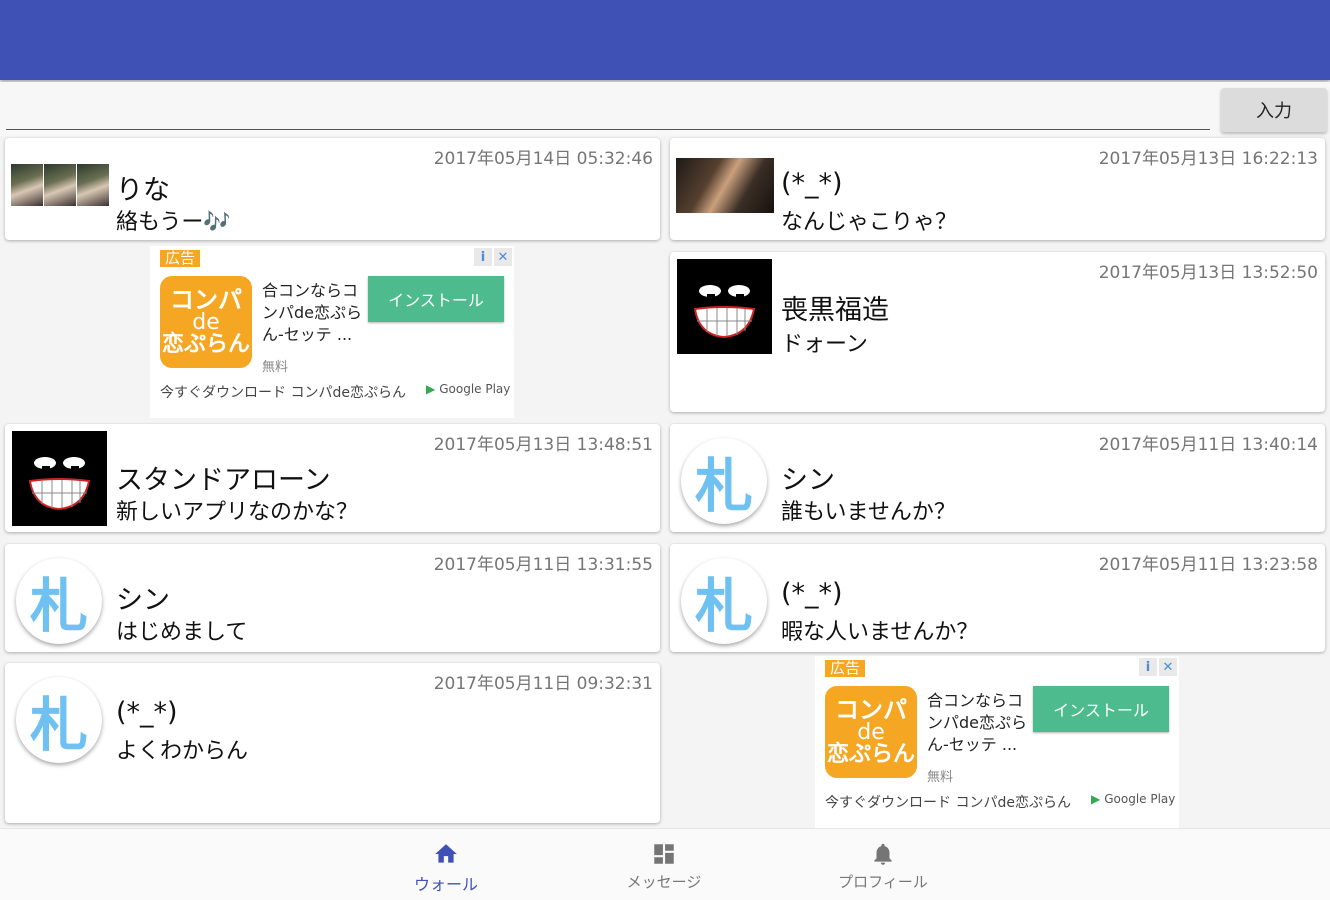 The width and height of the screenshot is (1330, 900). Describe the element at coordinates (997, 478) in the screenshot. I see `post-card: 札 2017年05月11日 13:40:14 シン 誰もいませんか？` at that location.